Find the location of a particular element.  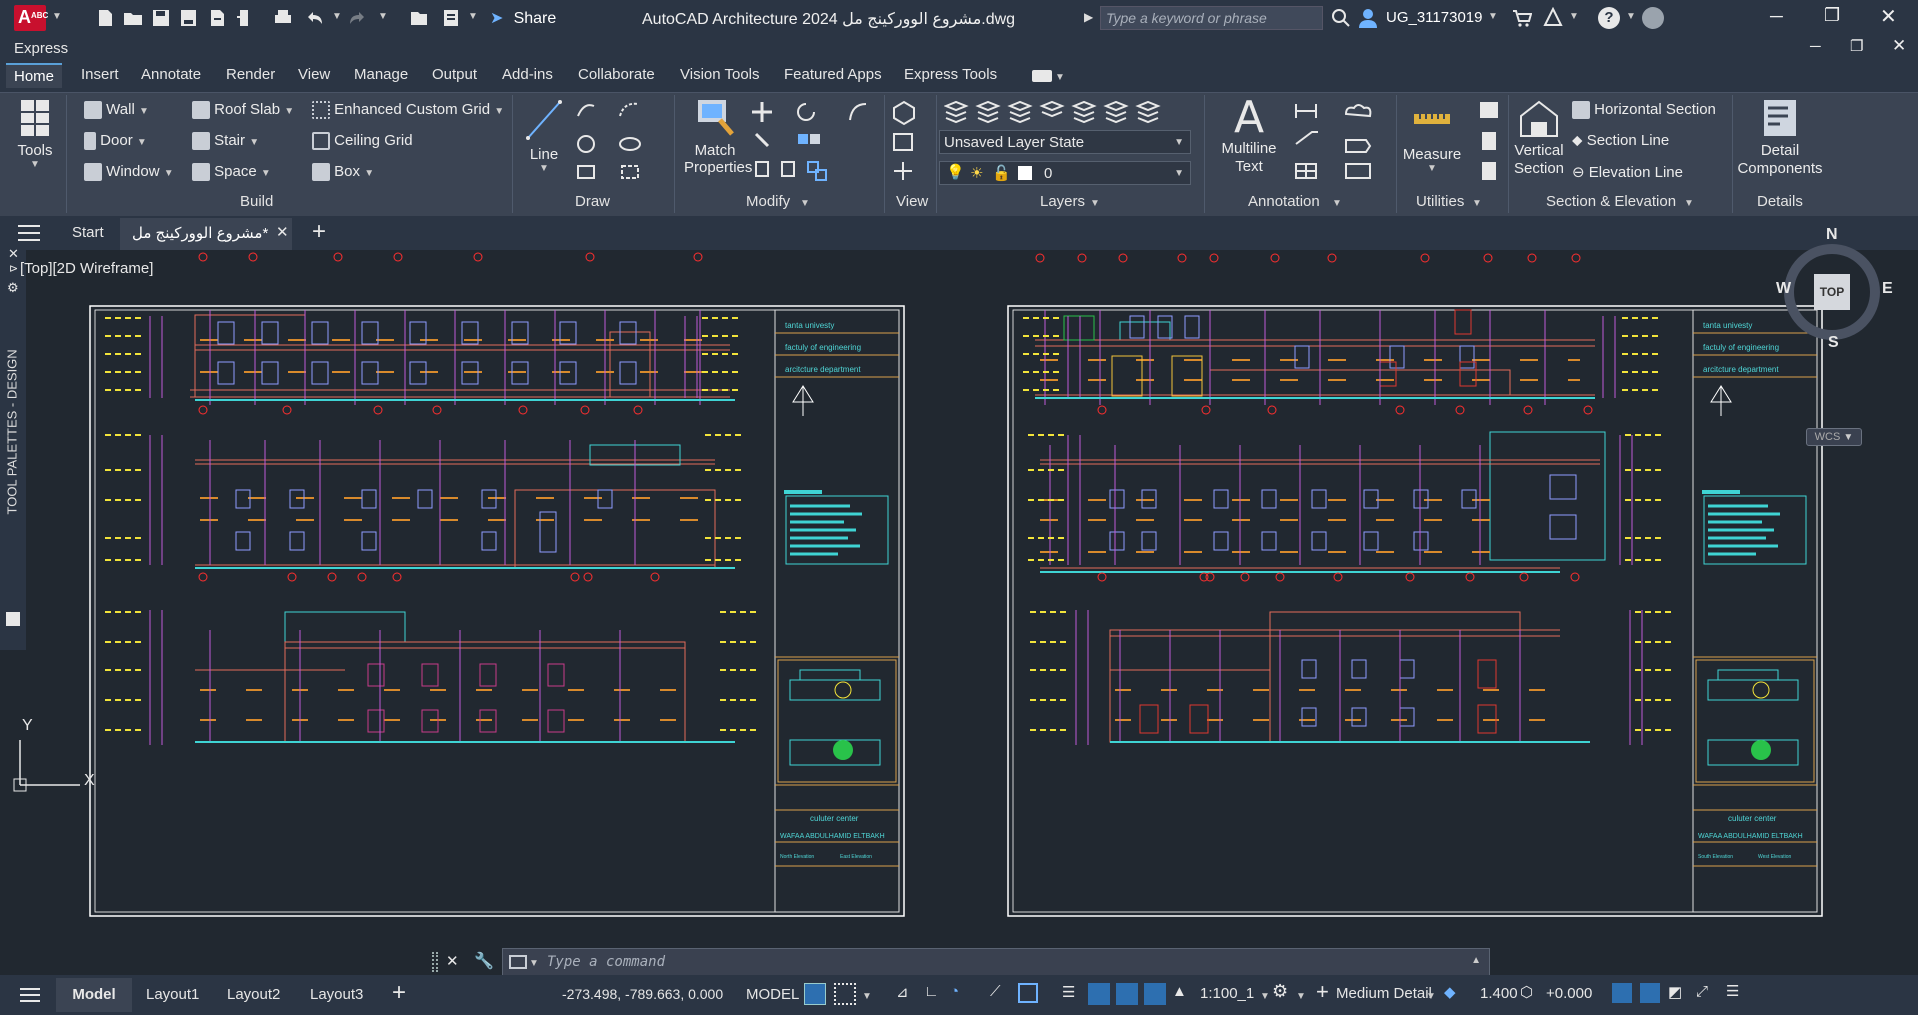

workspace-gear-icon: ⚙ is located at coordinates (1280, 991).